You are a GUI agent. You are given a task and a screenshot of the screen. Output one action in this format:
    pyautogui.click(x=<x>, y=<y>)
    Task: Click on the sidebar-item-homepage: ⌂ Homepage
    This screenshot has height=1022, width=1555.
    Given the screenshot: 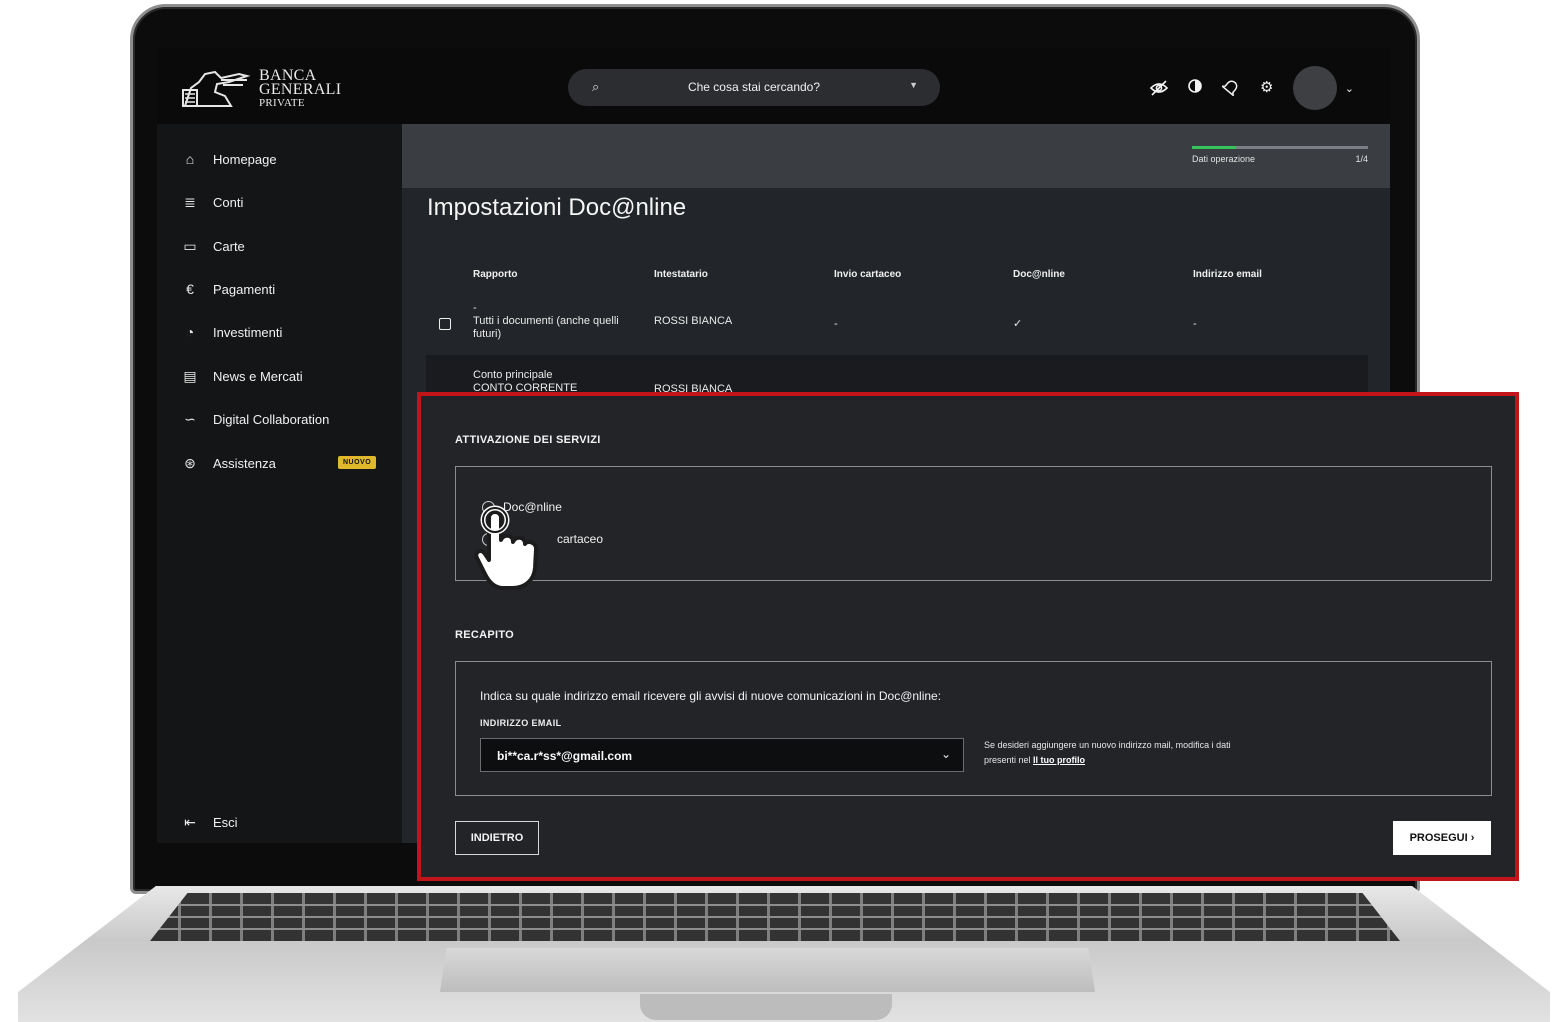 What is the action you would take?
    pyautogui.click(x=229, y=159)
    